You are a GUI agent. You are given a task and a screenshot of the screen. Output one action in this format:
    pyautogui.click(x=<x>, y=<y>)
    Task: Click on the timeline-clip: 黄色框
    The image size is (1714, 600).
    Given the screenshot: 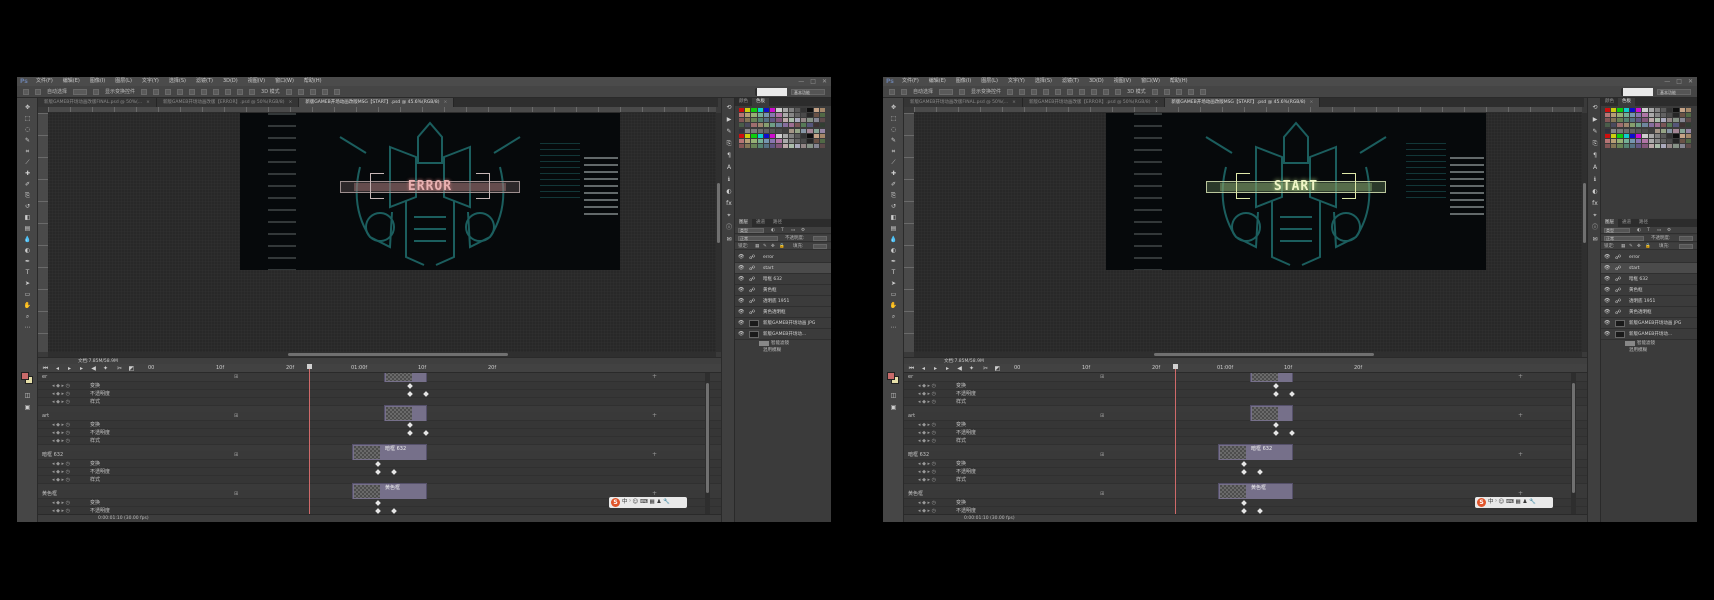 What is the action you would take?
    pyautogui.click(x=1255, y=491)
    